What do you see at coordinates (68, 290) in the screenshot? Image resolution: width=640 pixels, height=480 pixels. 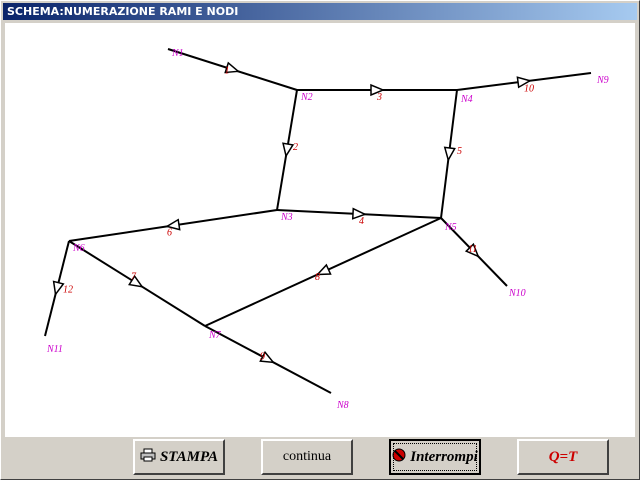 I see `branch-label: 12` at bounding box center [68, 290].